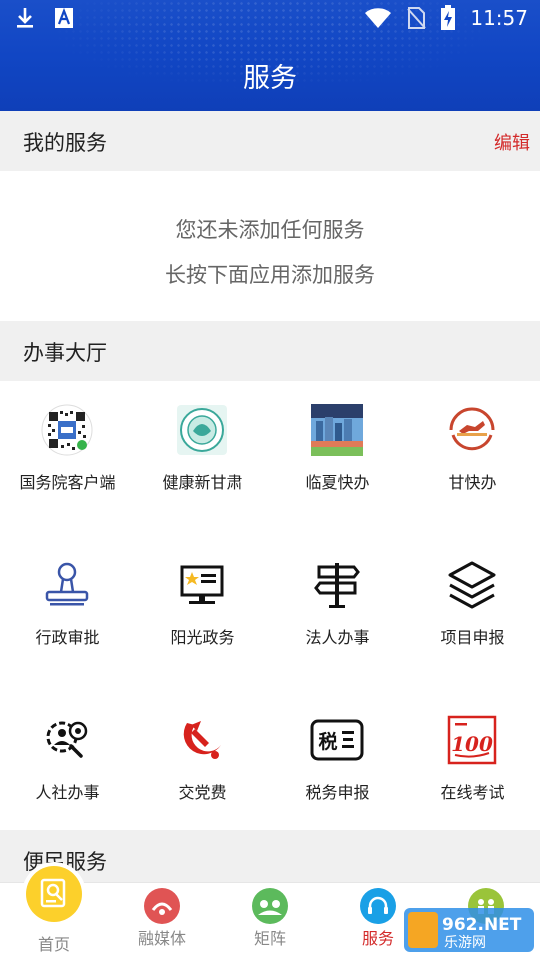 This screenshot has height=961, width=540. What do you see at coordinates (67, 740) in the screenshot?
I see `person-gear-icon` at bounding box center [67, 740].